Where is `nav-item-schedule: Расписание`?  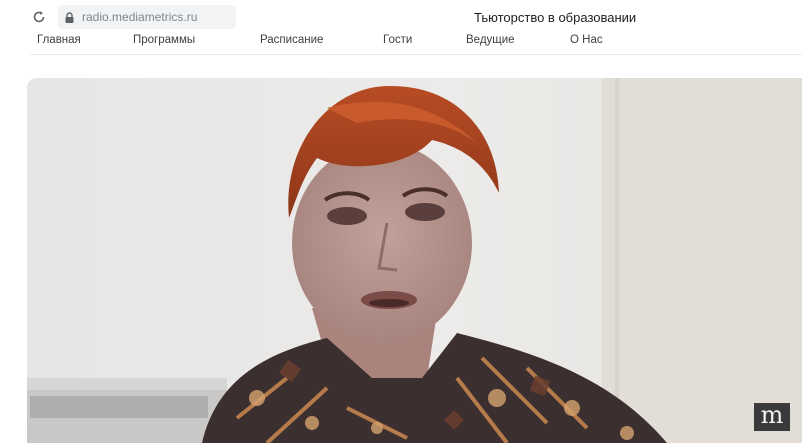
nav-item-schedule: Расписание is located at coordinates (291, 40).